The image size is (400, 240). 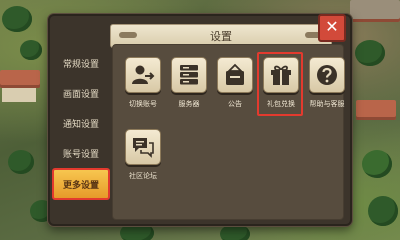 I want to click on sidebar-item-label: 常规设置, so click(x=80, y=64).